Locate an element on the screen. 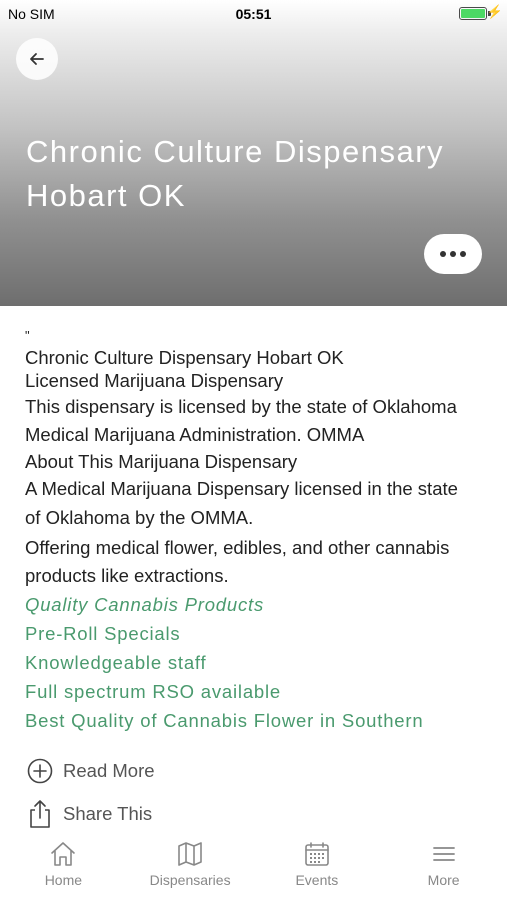 Image resolution: width=507 pixels, height=900 pixels. home-icon is located at coordinates (63, 854).